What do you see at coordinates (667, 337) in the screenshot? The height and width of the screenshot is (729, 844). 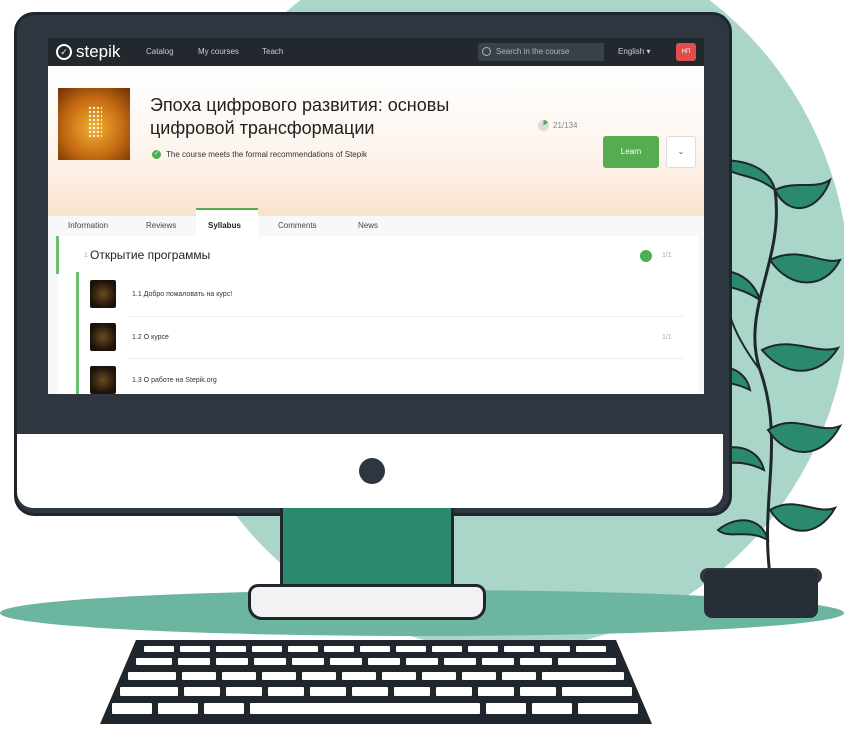 I see `lesson-count: 1/1` at bounding box center [667, 337].